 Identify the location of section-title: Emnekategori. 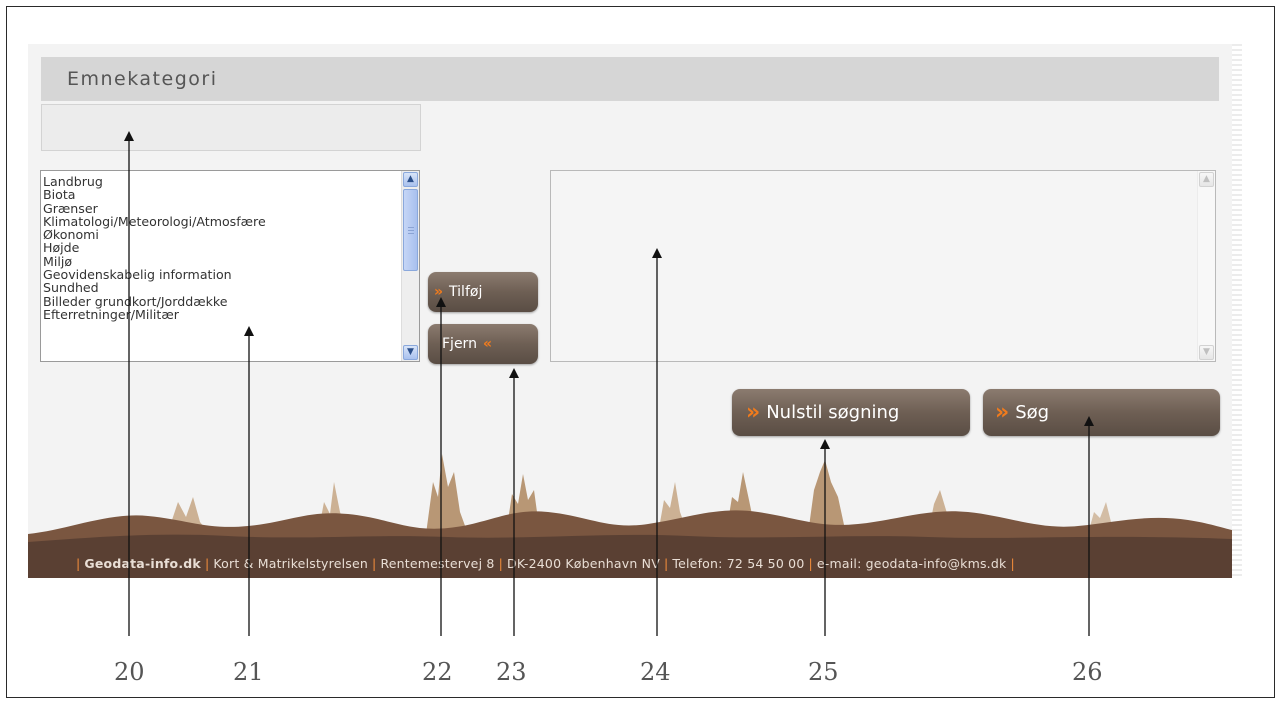
(142, 79).